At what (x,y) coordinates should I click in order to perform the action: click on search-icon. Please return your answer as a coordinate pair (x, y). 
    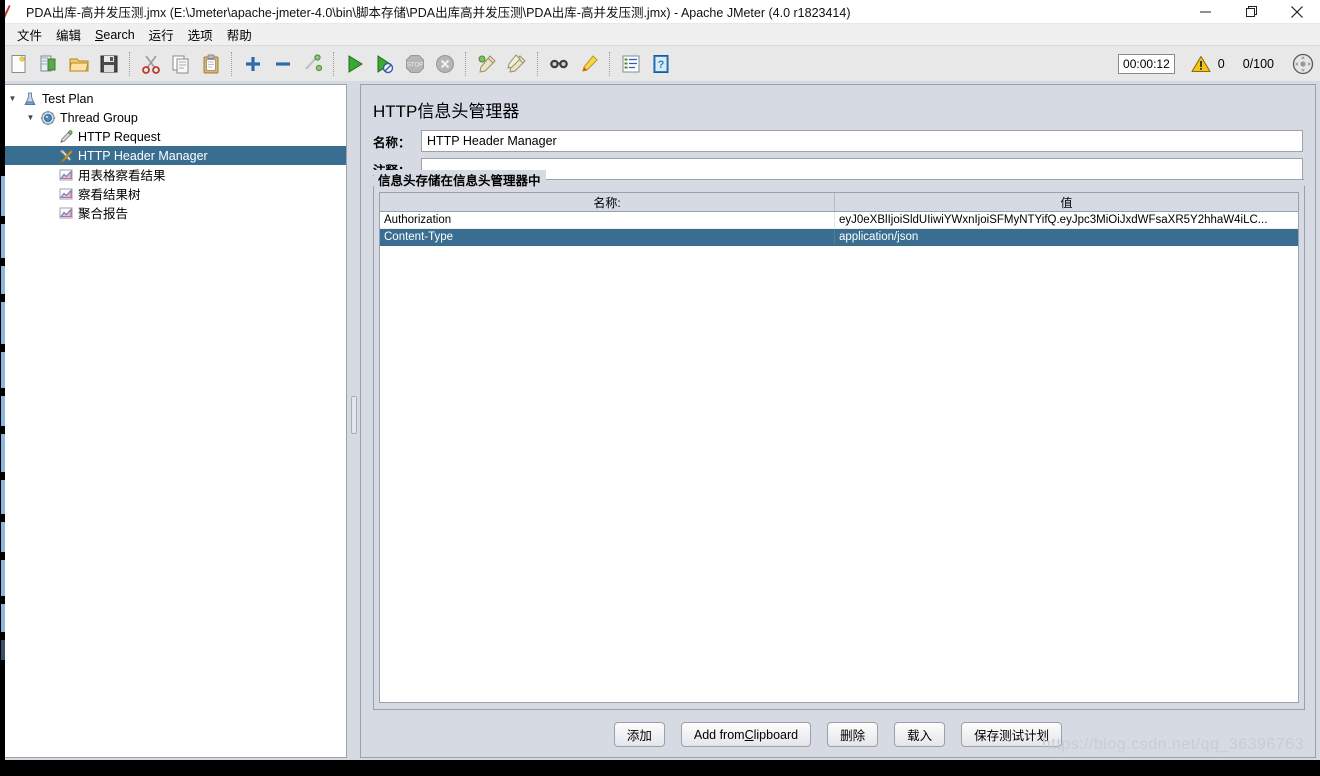
    Looking at the image, I should click on (559, 64).